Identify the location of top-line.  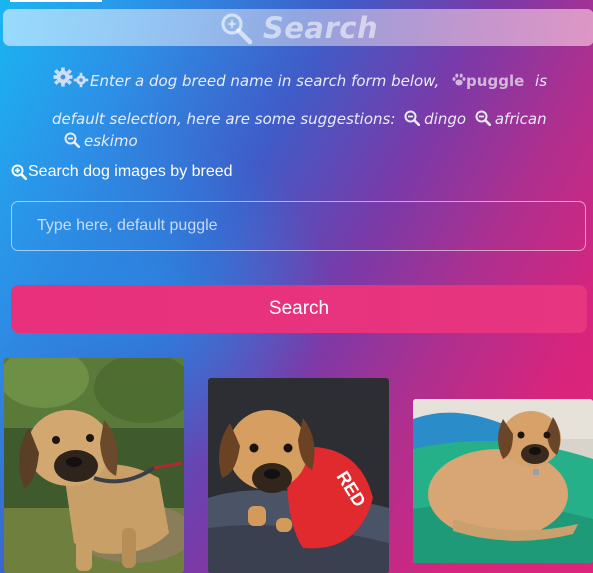
(56, 1).